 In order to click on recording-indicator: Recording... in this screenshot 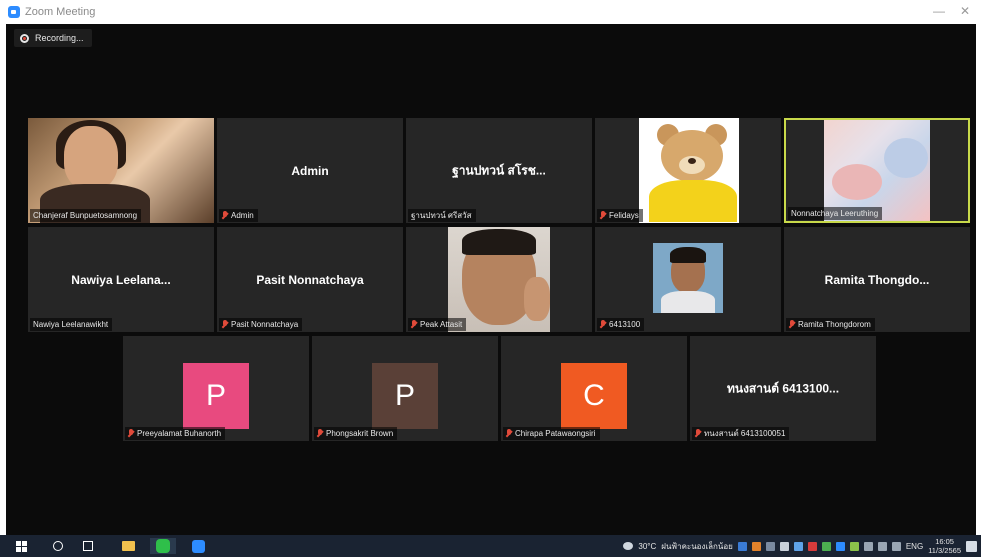, I will do `click(53, 38)`.